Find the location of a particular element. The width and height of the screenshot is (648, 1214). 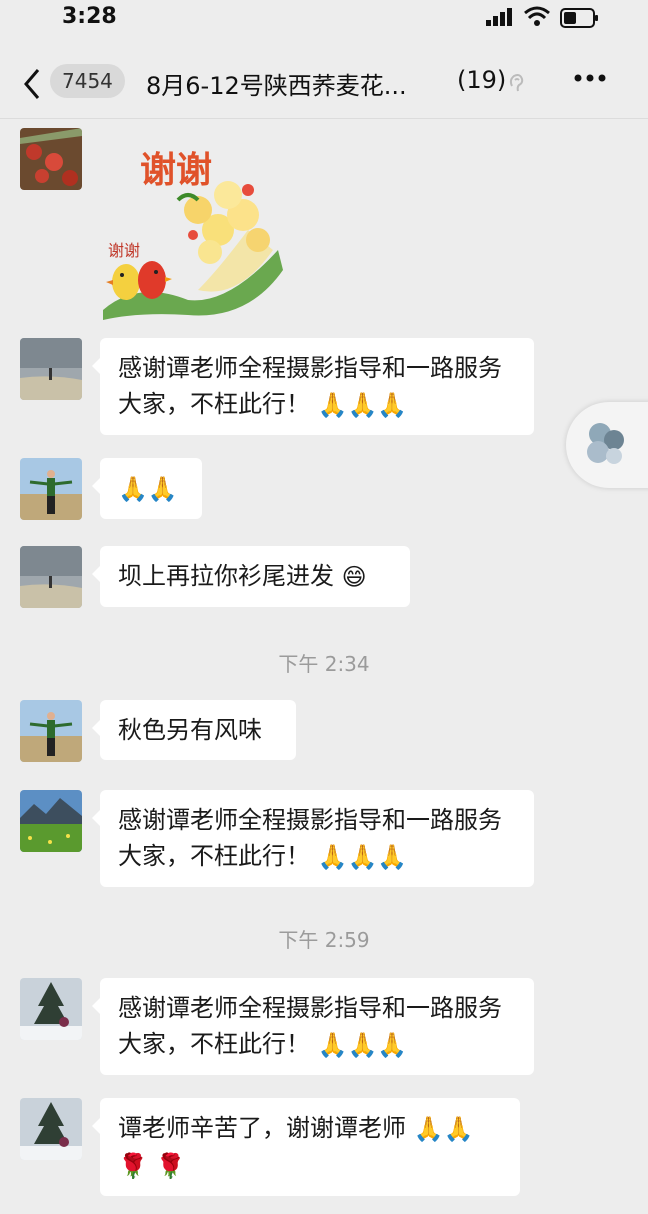

rose-icon: 🌹 🌹 is located at coordinates (152, 1166).